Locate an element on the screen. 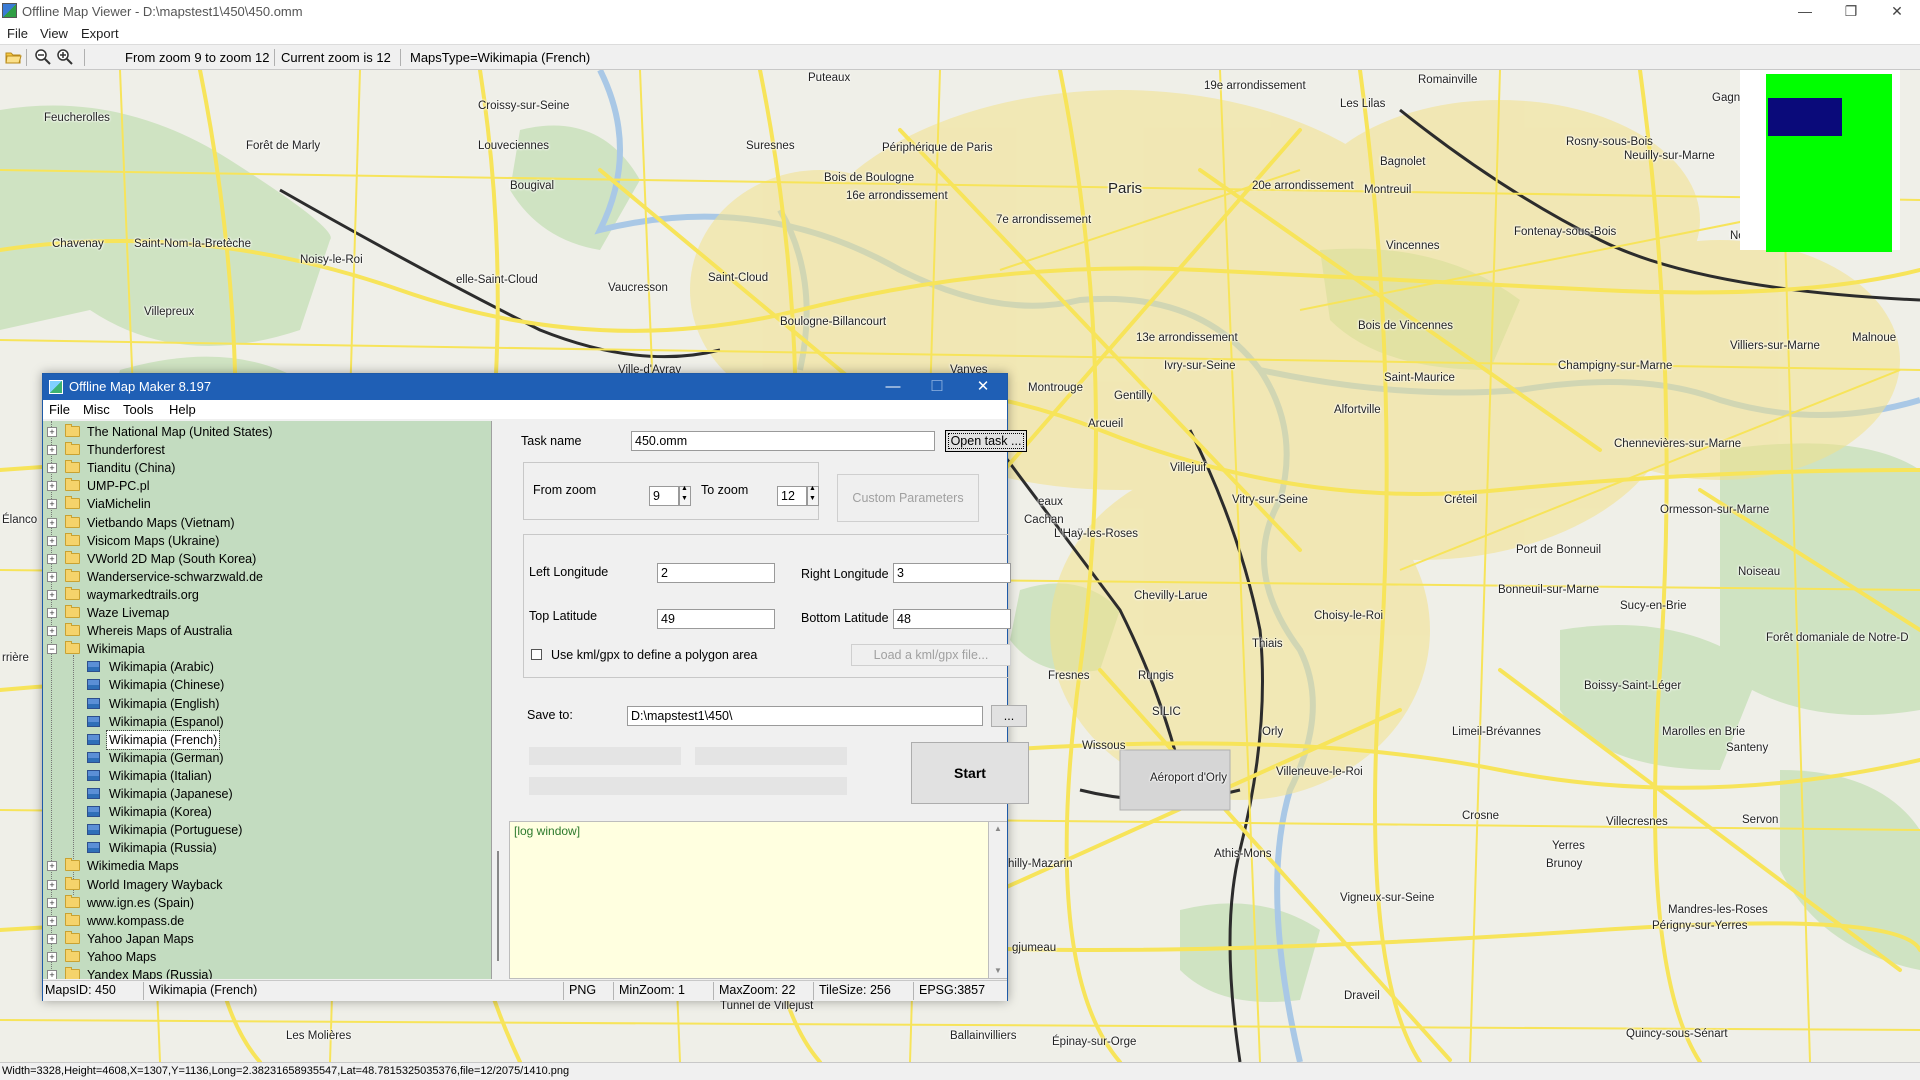 Image resolution: width=1920 pixels, height=1080 pixels. tree-map-item: Wikimapia (Japanese) is located at coordinates (263, 794).